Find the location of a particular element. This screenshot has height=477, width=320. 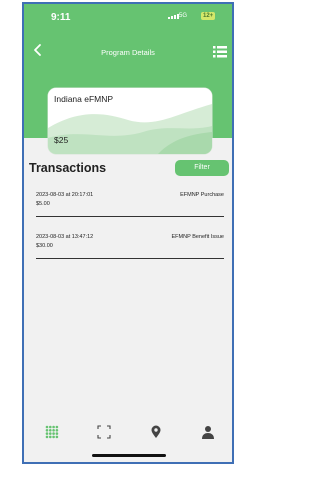

transaction-type: EFMNP Purchase is located at coordinates (202, 195).